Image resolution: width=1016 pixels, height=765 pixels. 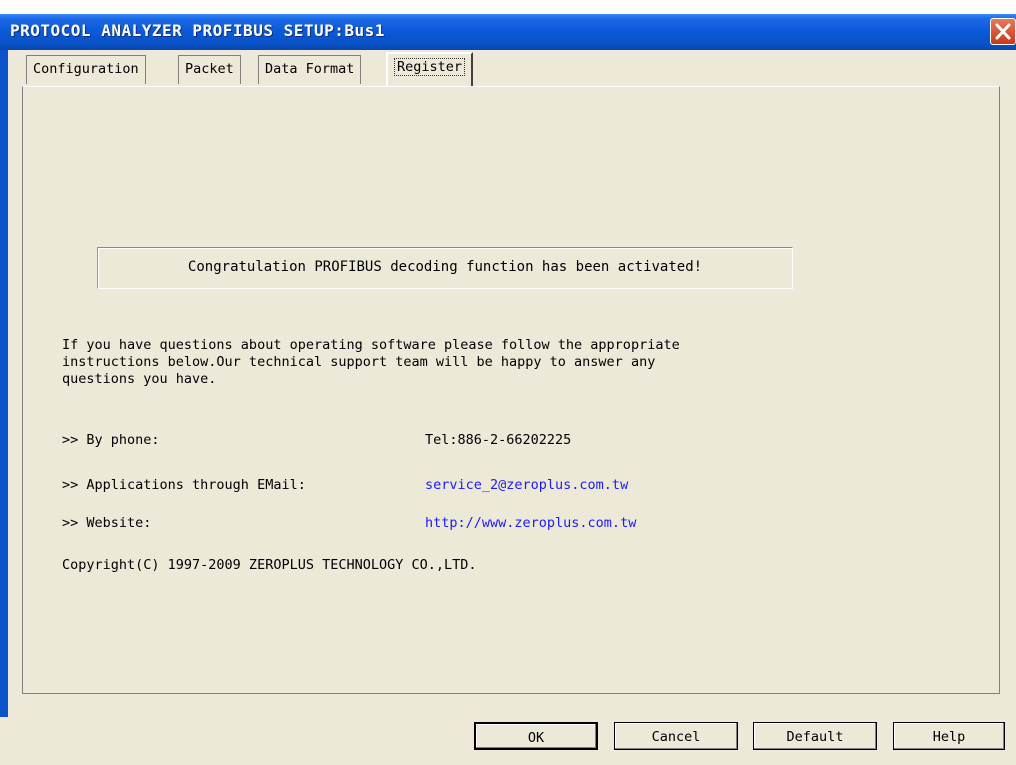 I want to click on tab-configuration: Configuration, so click(x=86, y=69).